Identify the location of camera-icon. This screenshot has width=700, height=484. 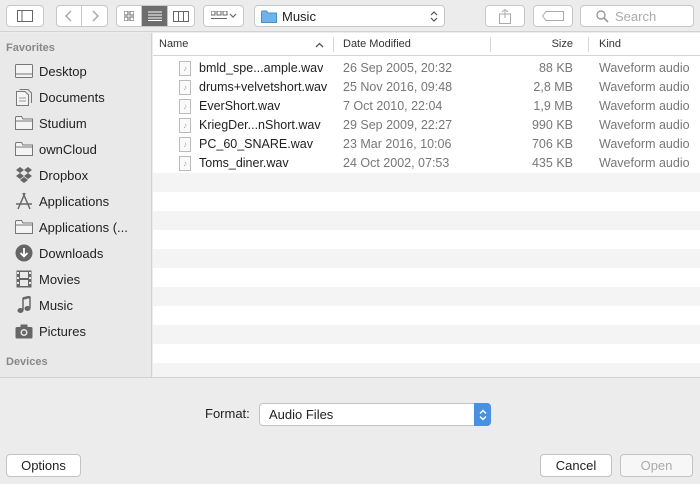
(24, 331).